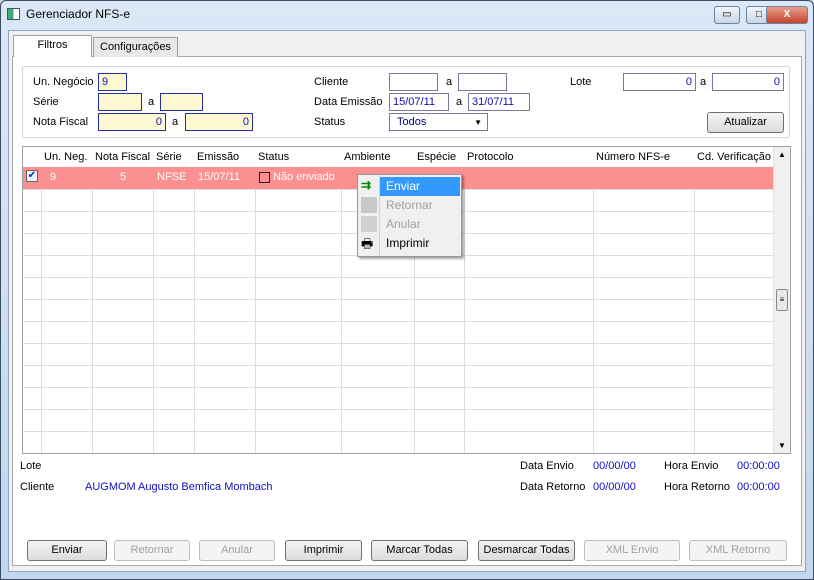 The width and height of the screenshot is (814, 580). I want to click on col-un-neg: Un. Neg., so click(64, 157).